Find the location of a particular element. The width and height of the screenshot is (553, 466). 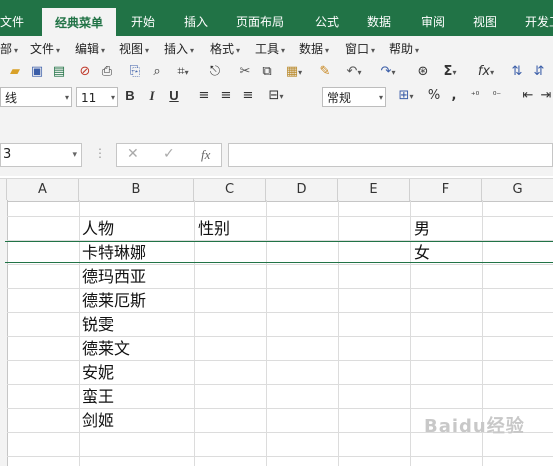

ribbon-tab-bar: 文件 经典菜单 开始 插入 页面布局 公式 数据 审阅 视图 开发工 is located at coordinates (276, 18).